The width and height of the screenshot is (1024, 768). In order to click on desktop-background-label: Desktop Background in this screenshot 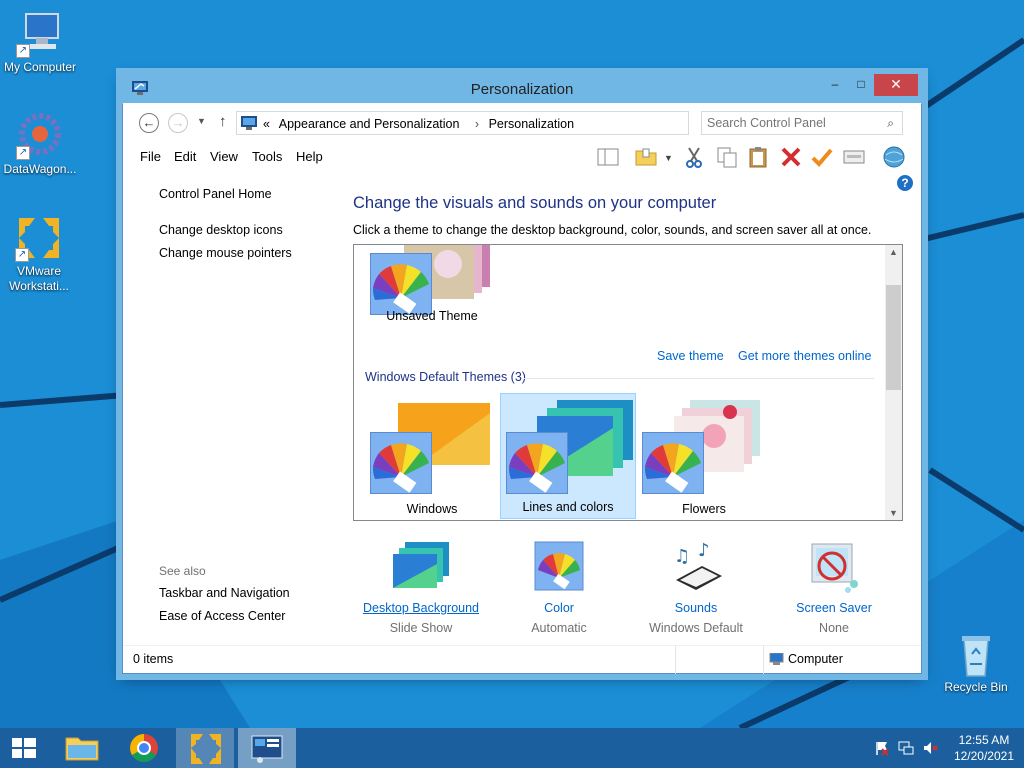, I will do `click(421, 608)`.